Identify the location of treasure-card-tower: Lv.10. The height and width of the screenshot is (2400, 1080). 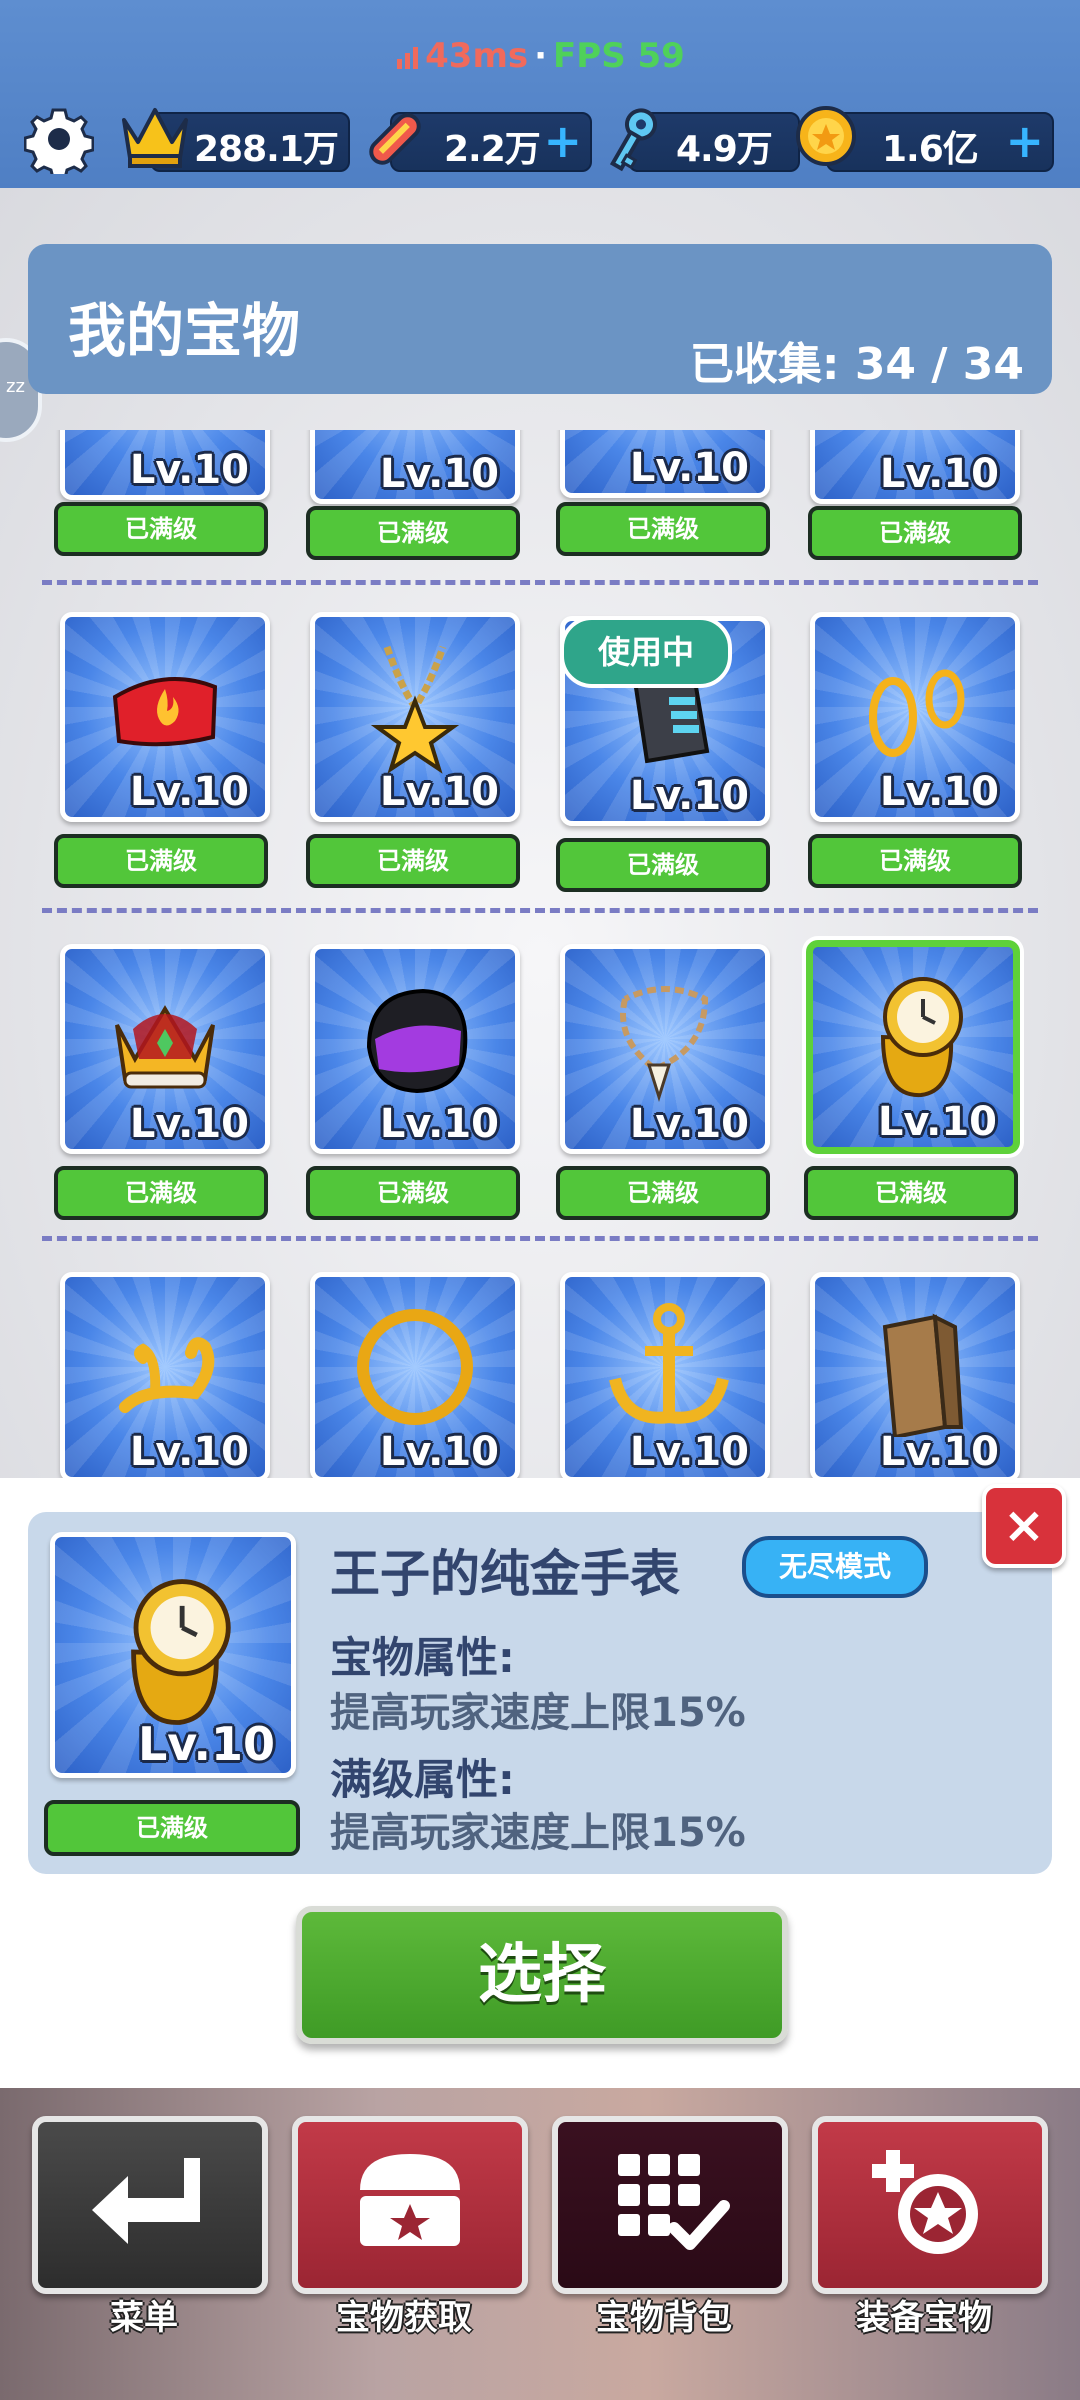
(915, 1375).